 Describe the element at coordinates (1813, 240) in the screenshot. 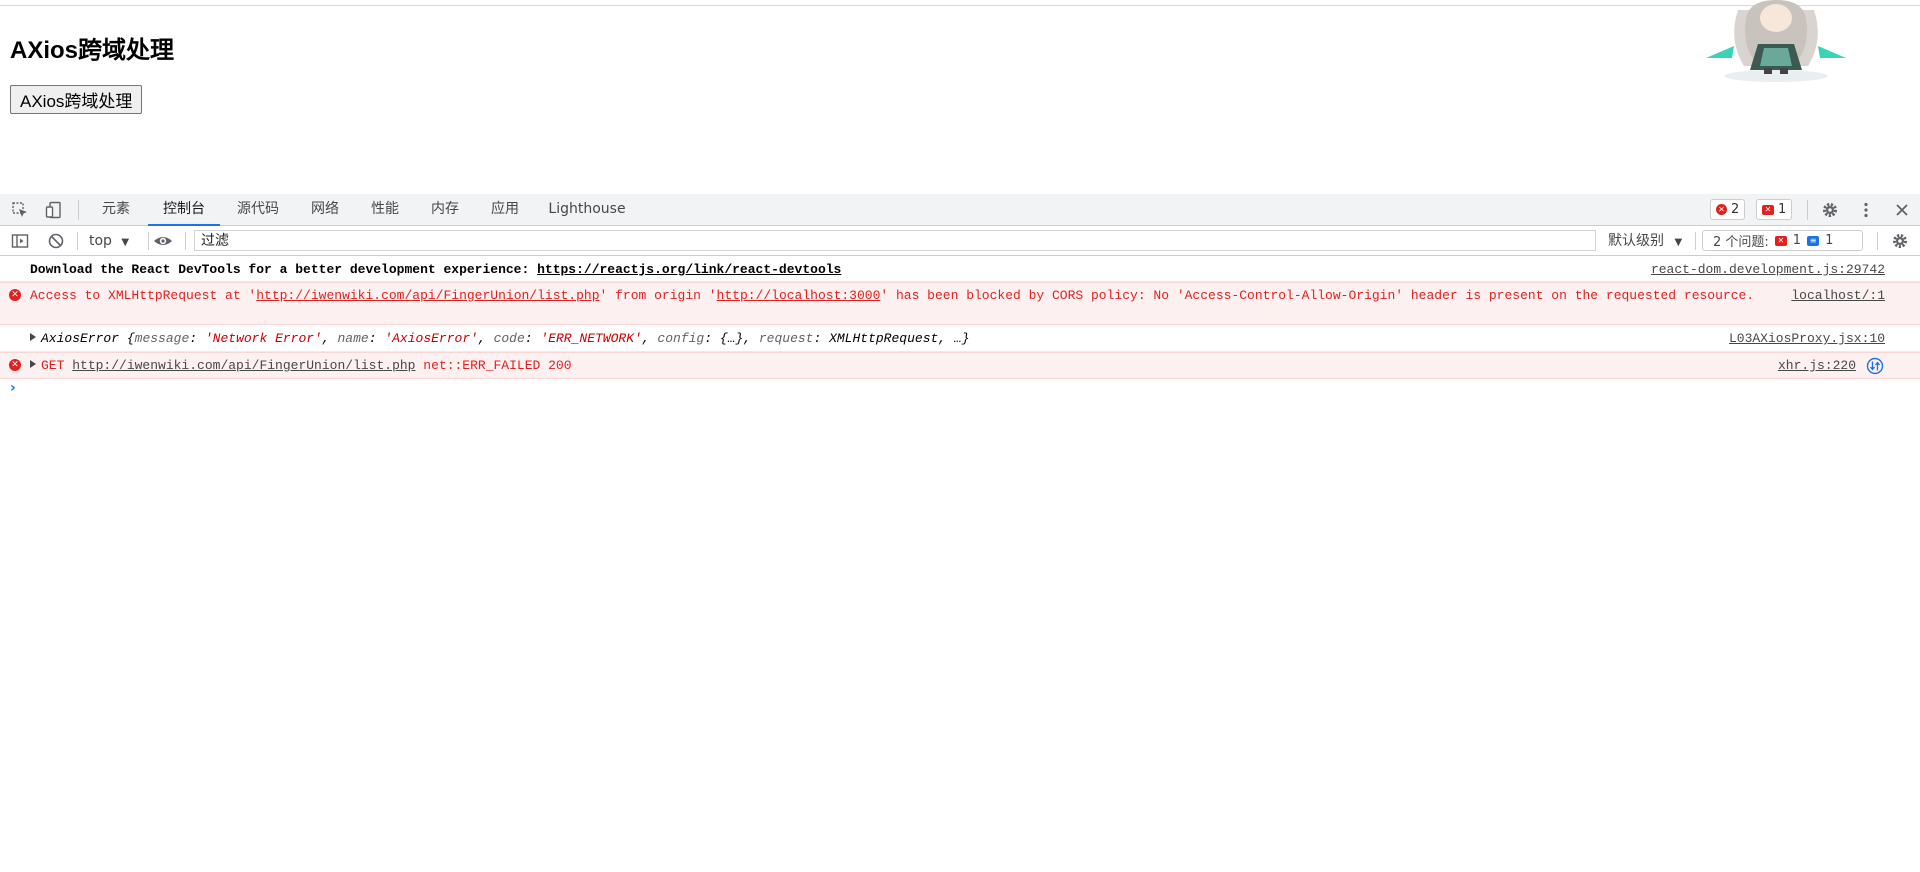

I see `issue-info-icon: ≡` at that location.